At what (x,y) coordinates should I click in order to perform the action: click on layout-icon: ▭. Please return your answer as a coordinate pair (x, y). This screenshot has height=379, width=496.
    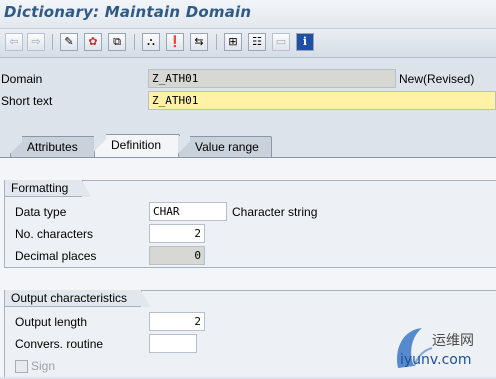
    Looking at the image, I should click on (281, 42).